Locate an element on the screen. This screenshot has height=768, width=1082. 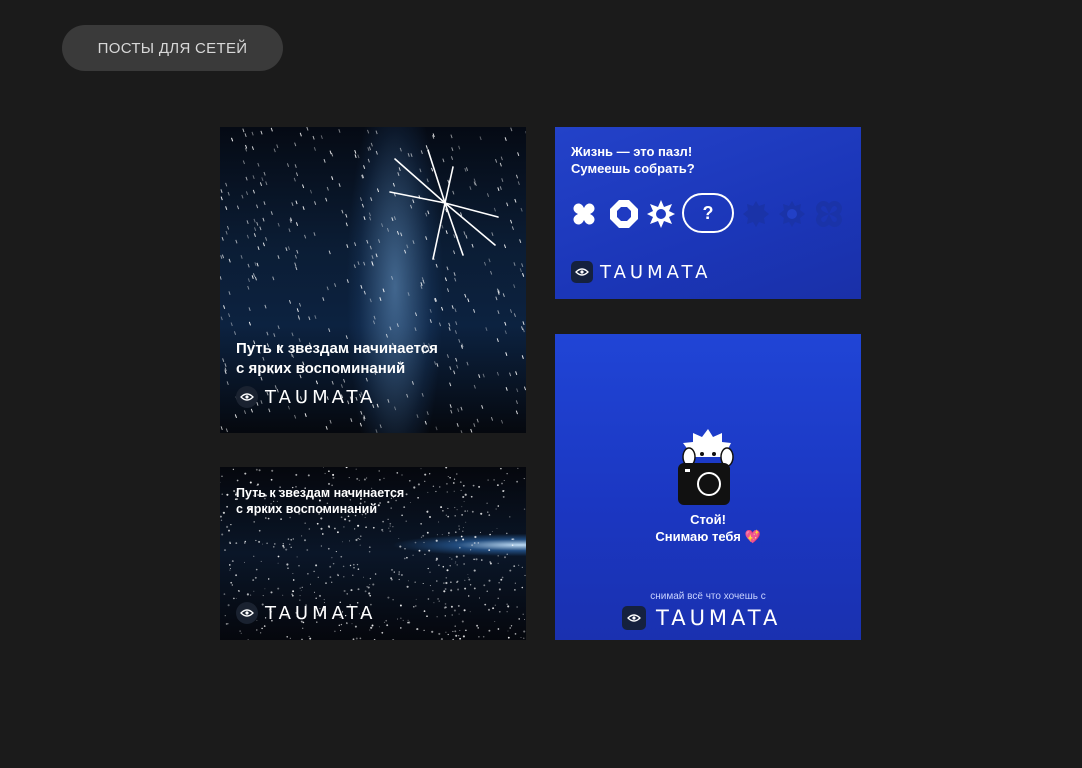
caption-line-1: Жизнь — это пазл! is located at coordinates (632, 151).